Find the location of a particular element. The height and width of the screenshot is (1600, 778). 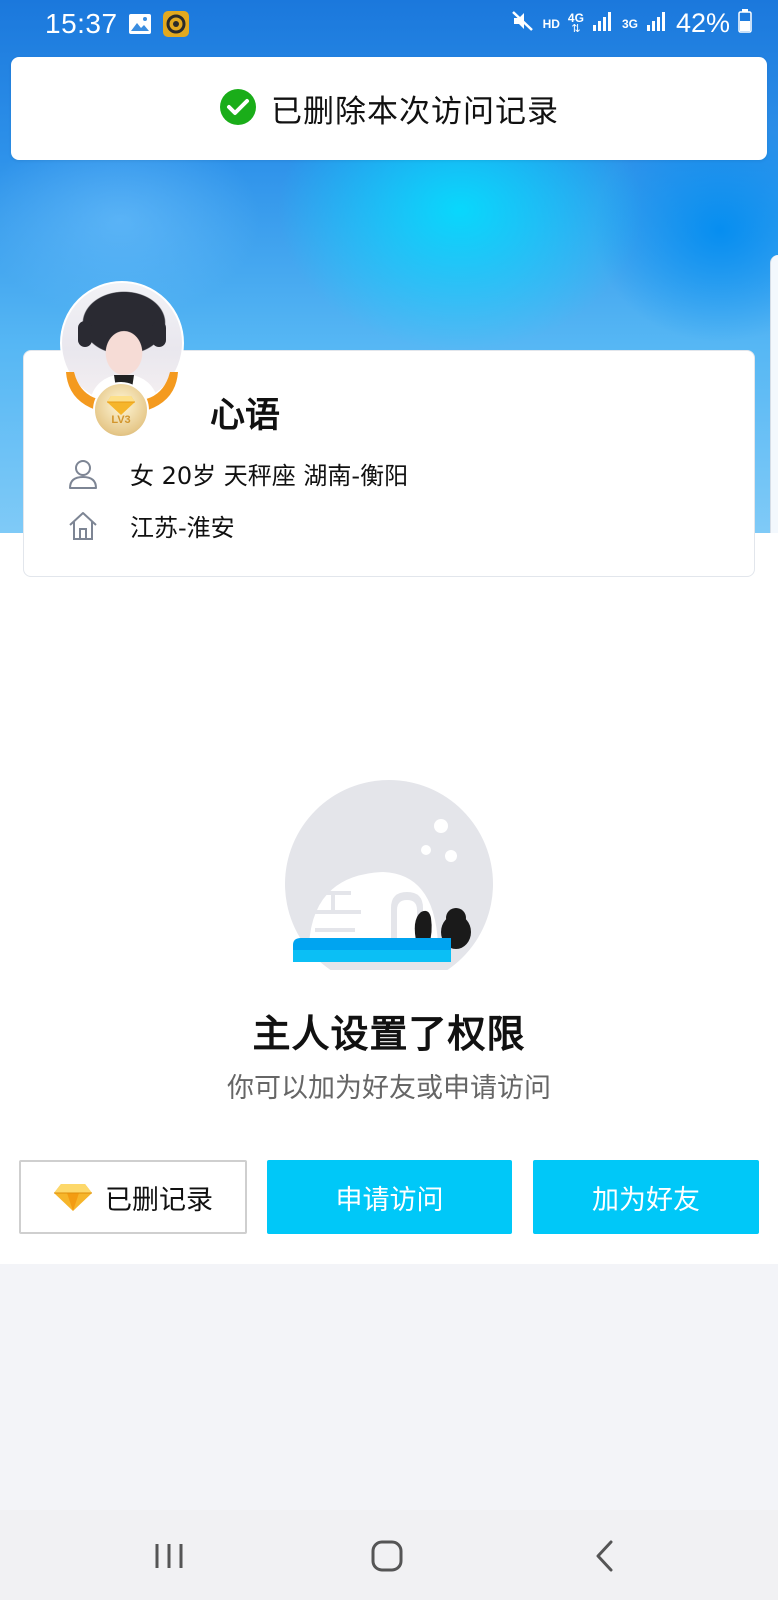

home-icon is located at coordinates (387, 1556).